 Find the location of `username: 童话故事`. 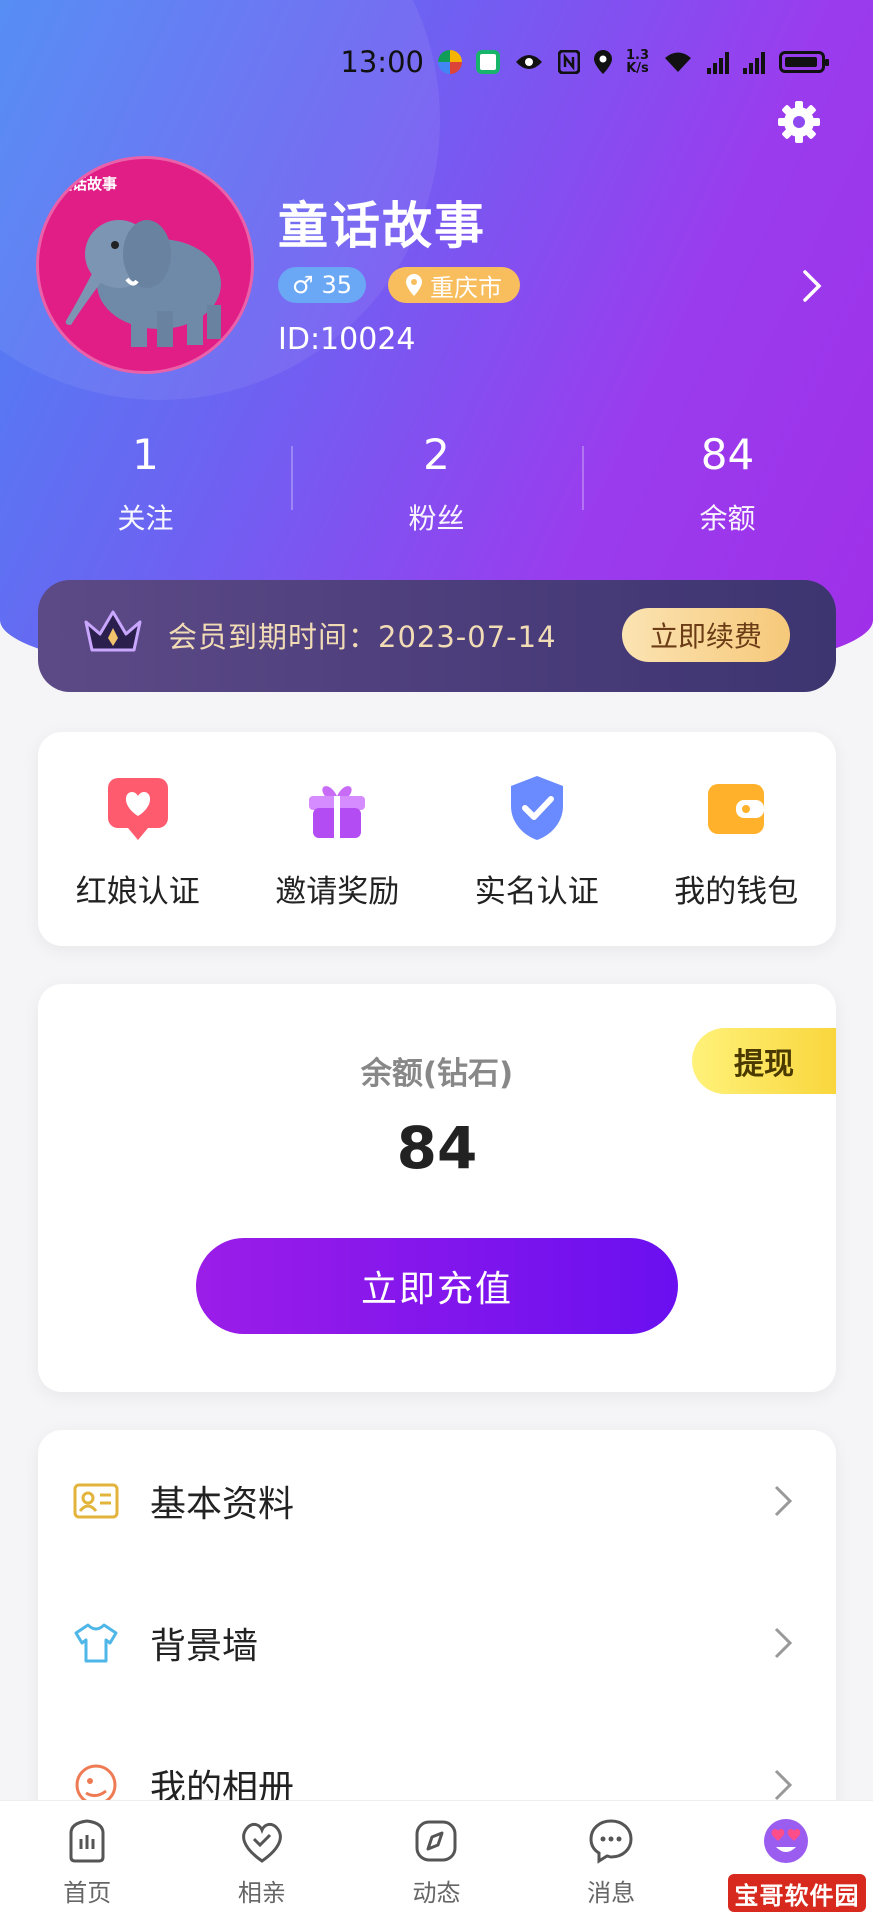

username: 童话故事 is located at coordinates (382, 226).